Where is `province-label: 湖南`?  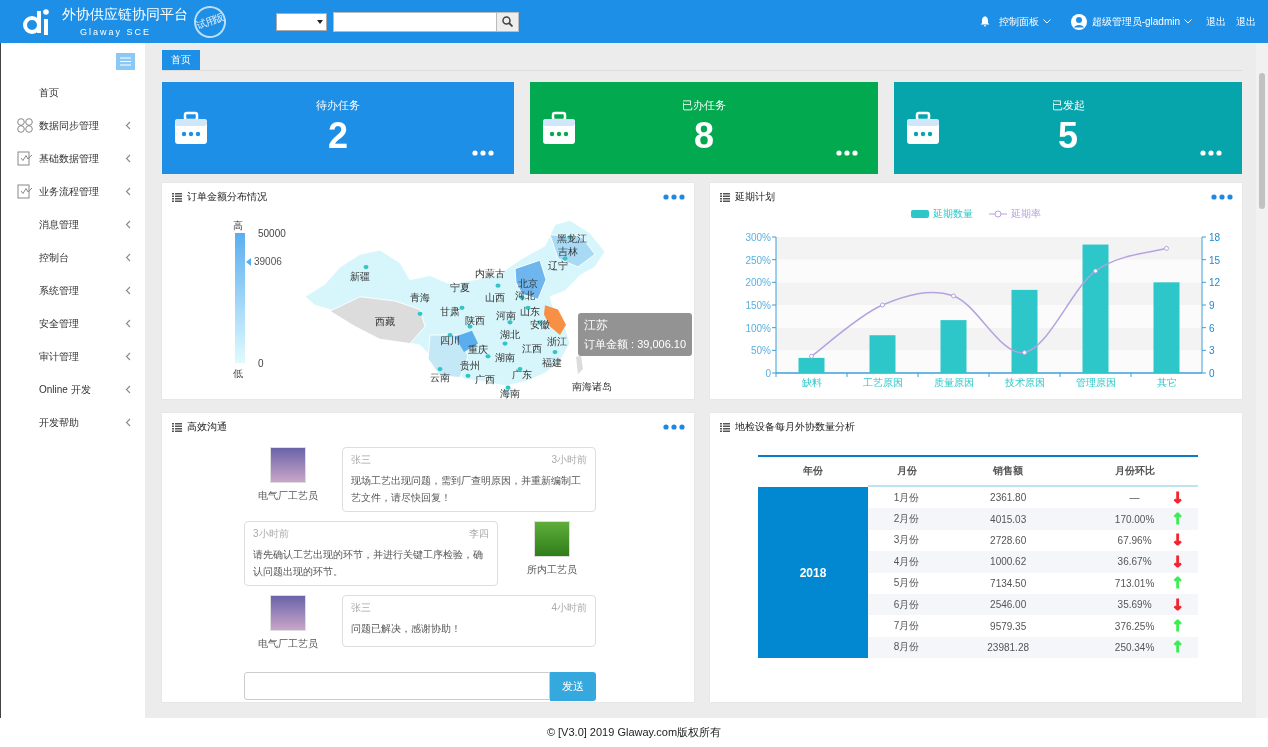
province-label: 湖南 is located at coordinates (505, 358).